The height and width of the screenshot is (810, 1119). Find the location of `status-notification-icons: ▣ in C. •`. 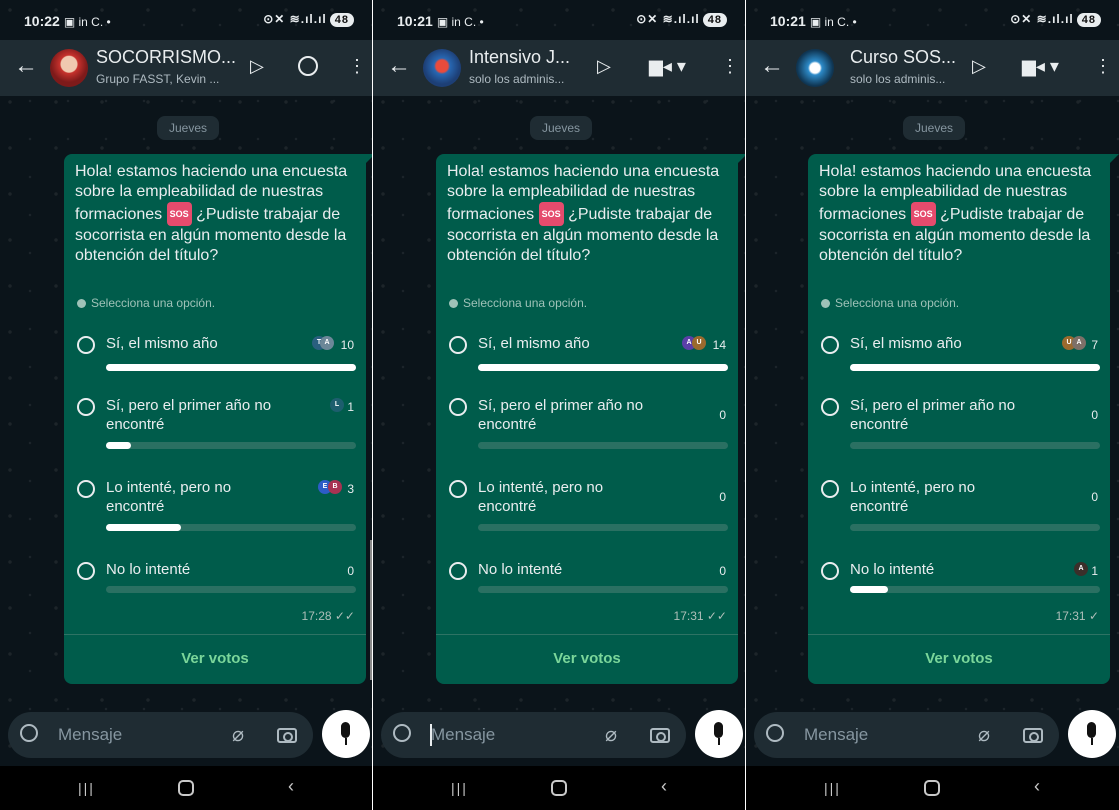

status-notification-icons: ▣ in C. • is located at coordinates (460, 22).